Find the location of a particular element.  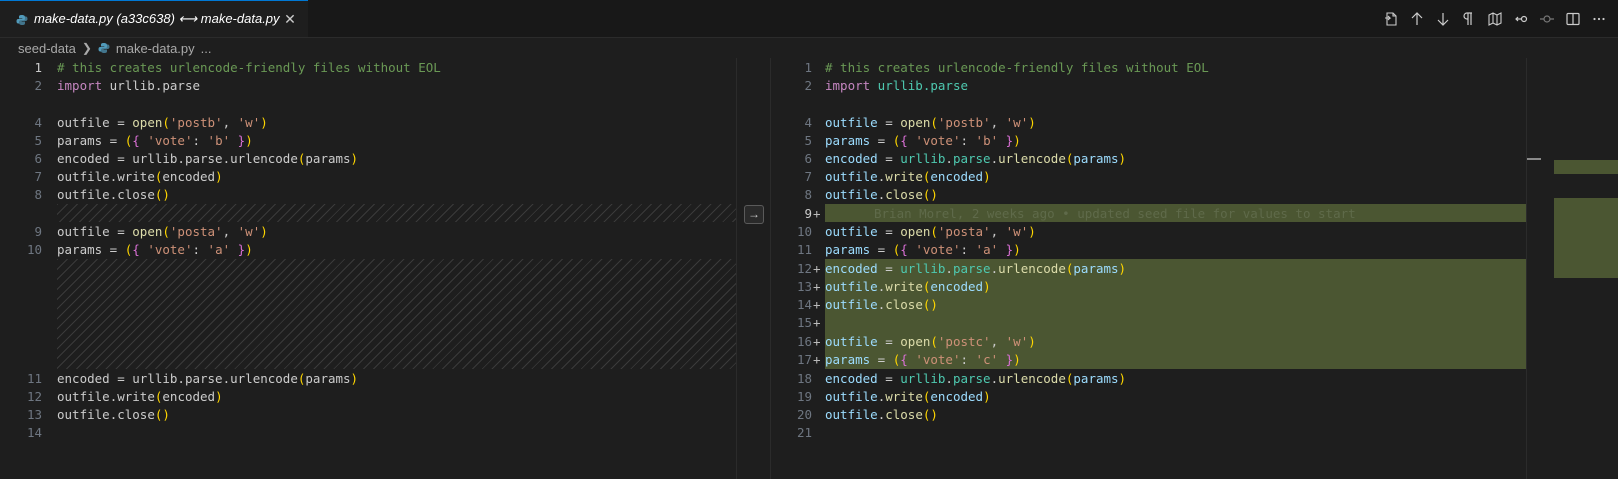

code-token: import is located at coordinates (848, 85).